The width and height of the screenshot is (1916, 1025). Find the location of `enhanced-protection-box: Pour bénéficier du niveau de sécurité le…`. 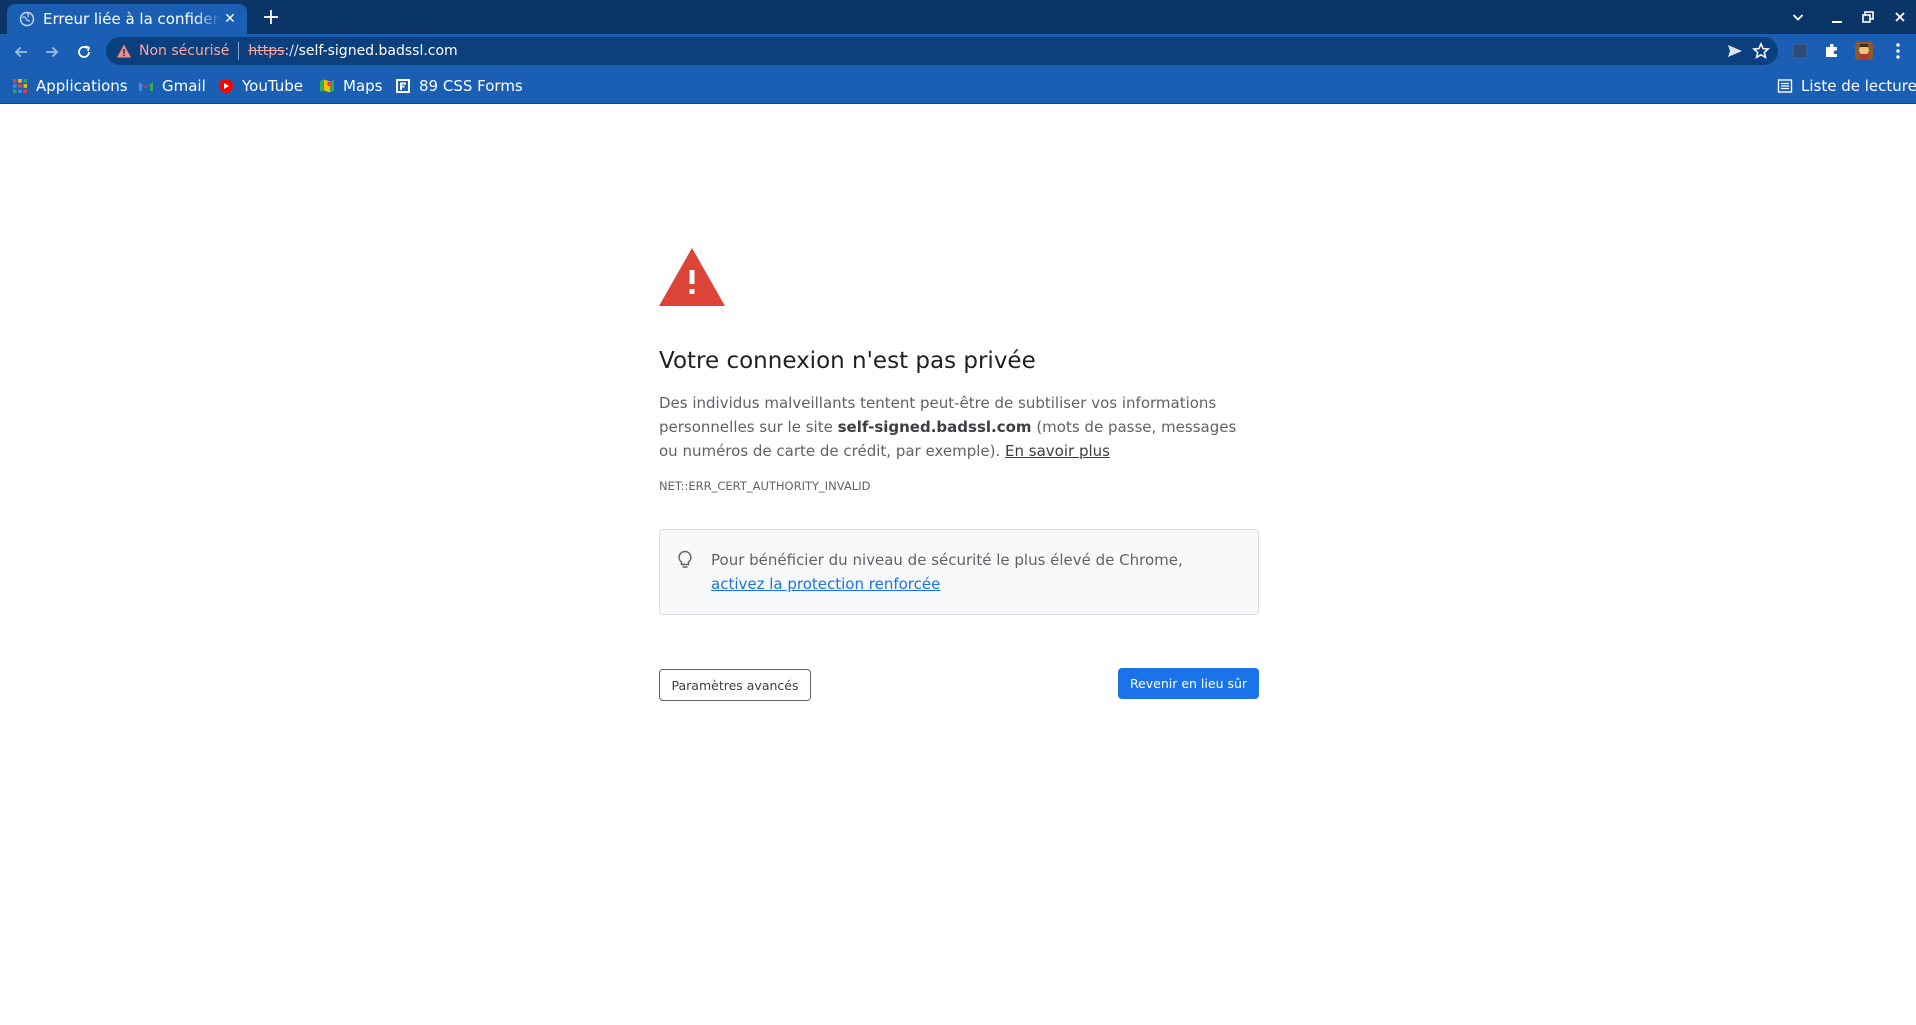

enhanced-protection-box: Pour bénéficier du niveau de sécurité le… is located at coordinates (959, 572).